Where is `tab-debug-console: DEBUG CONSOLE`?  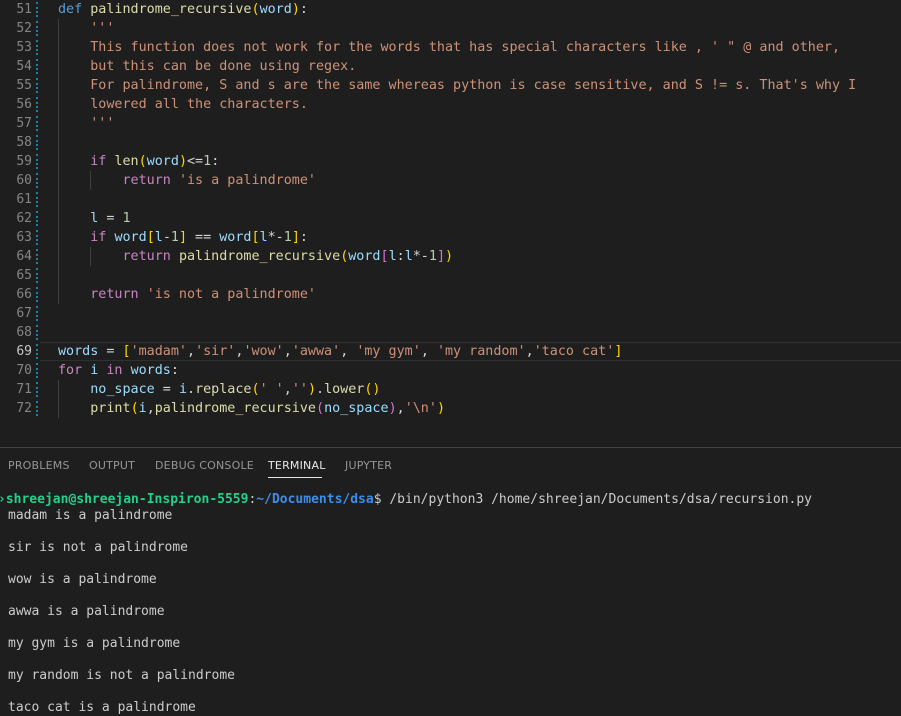 tab-debug-console: DEBUG CONSOLE is located at coordinates (204, 465).